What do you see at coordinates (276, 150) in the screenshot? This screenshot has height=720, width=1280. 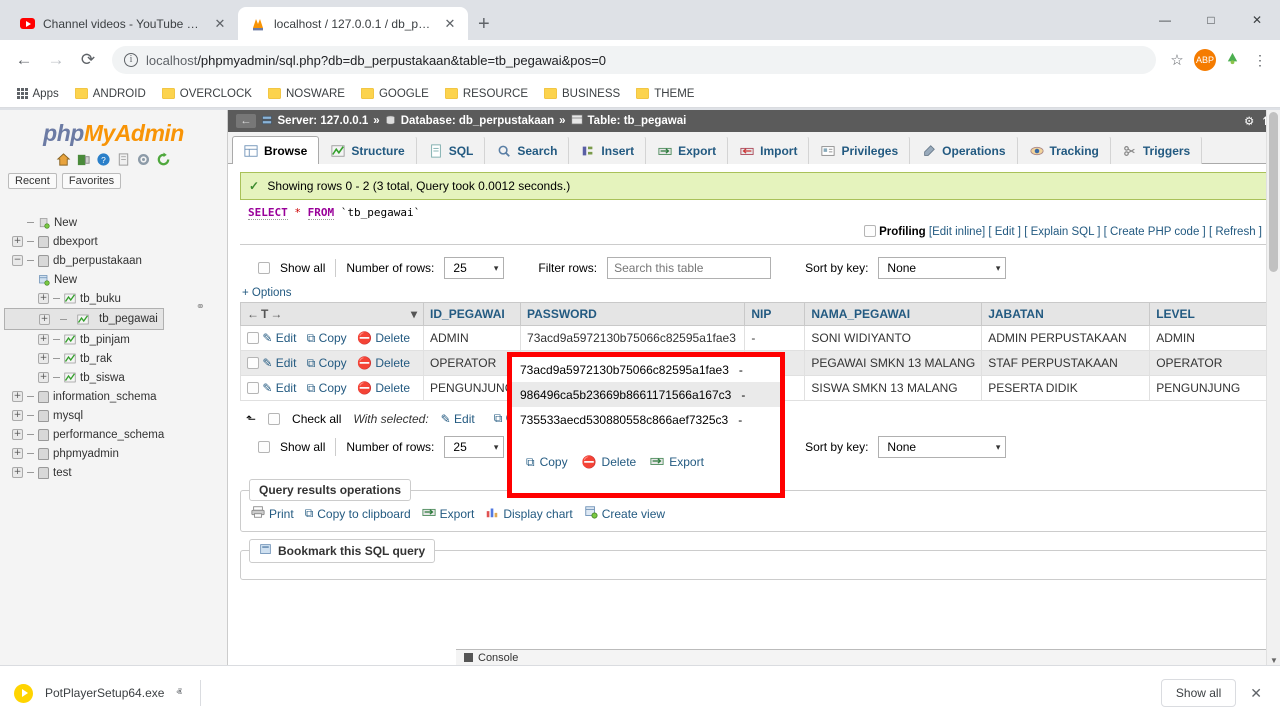 I see `tab-browse: Browse` at bounding box center [276, 150].